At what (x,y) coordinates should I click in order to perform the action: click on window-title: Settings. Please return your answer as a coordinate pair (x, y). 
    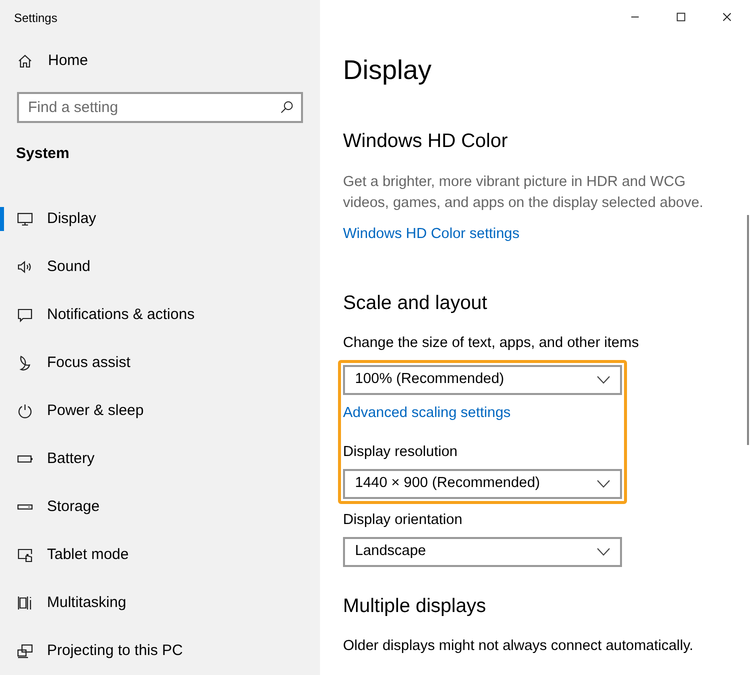
    Looking at the image, I should click on (35, 18).